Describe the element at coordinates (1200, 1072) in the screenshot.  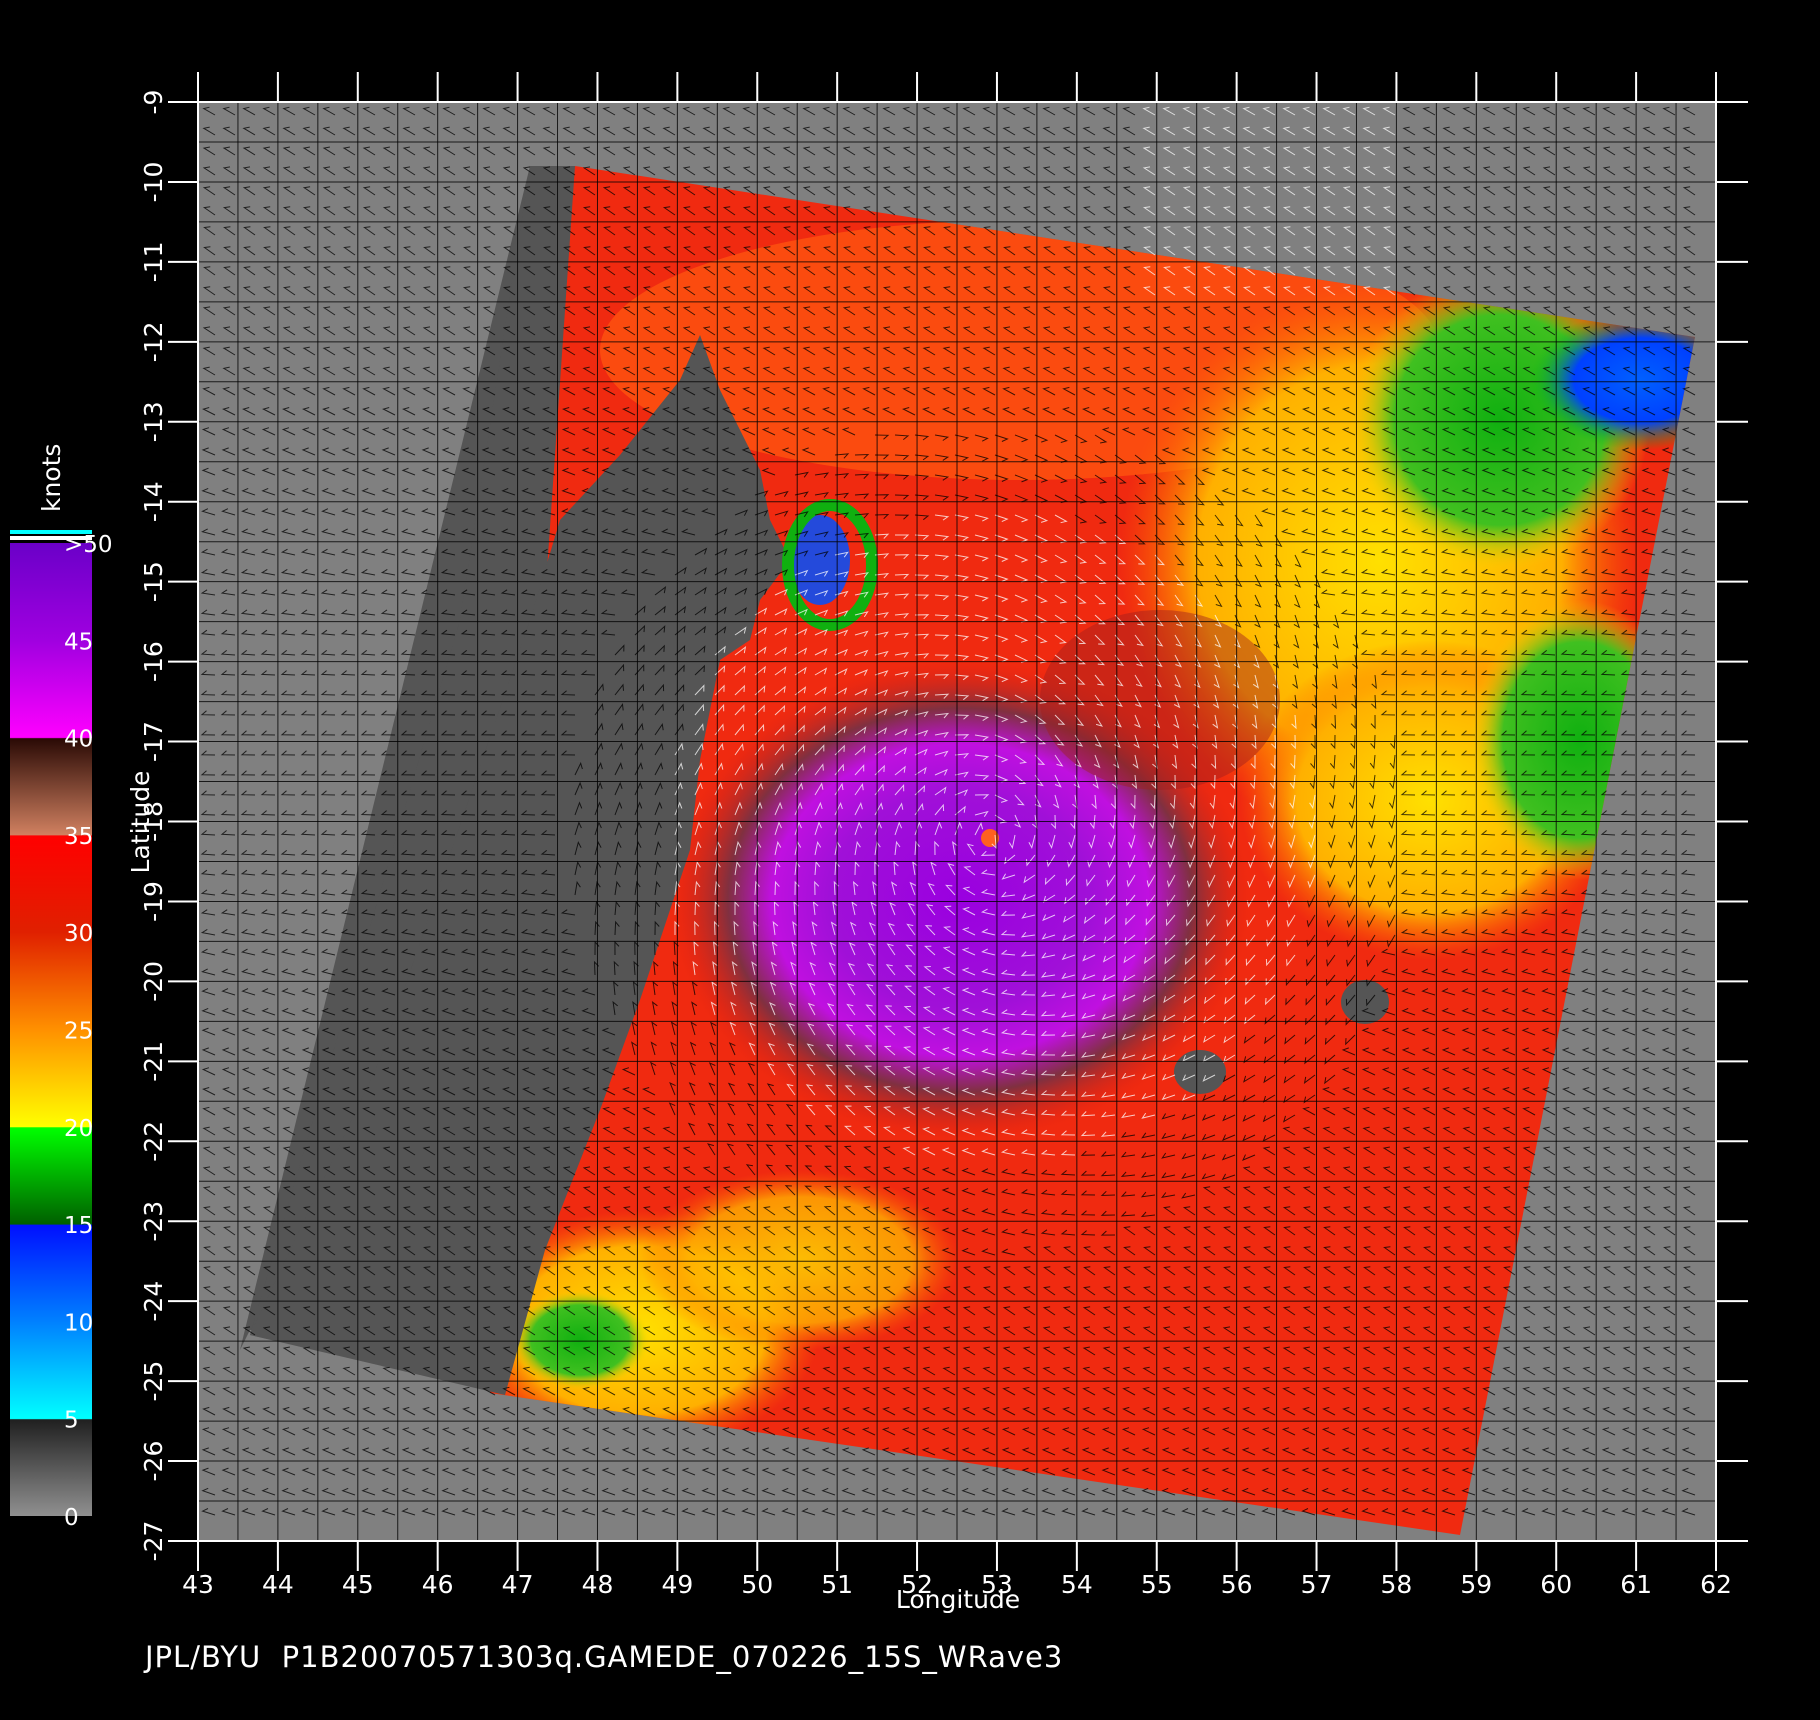
I see `island-reunion` at that location.